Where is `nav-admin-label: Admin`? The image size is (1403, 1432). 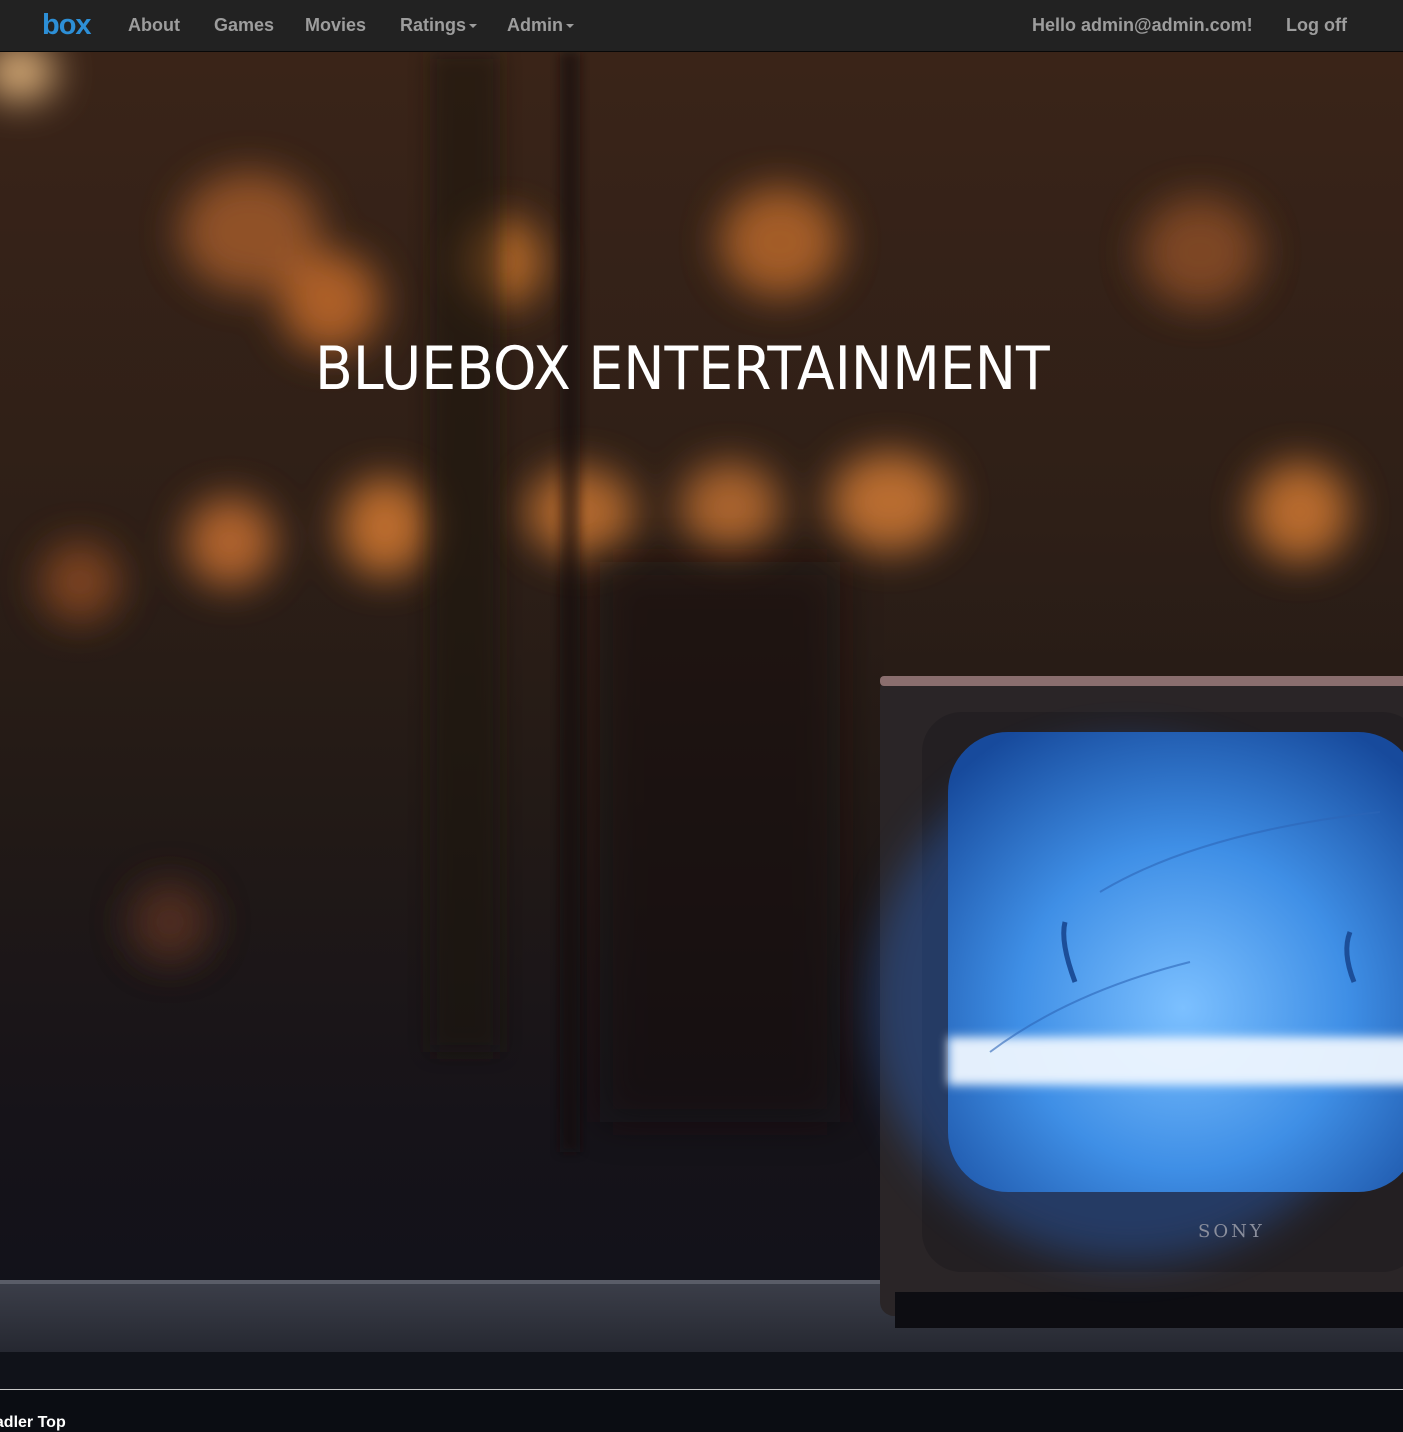 nav-admin-label: Admin is located at coordinates (535, 25).